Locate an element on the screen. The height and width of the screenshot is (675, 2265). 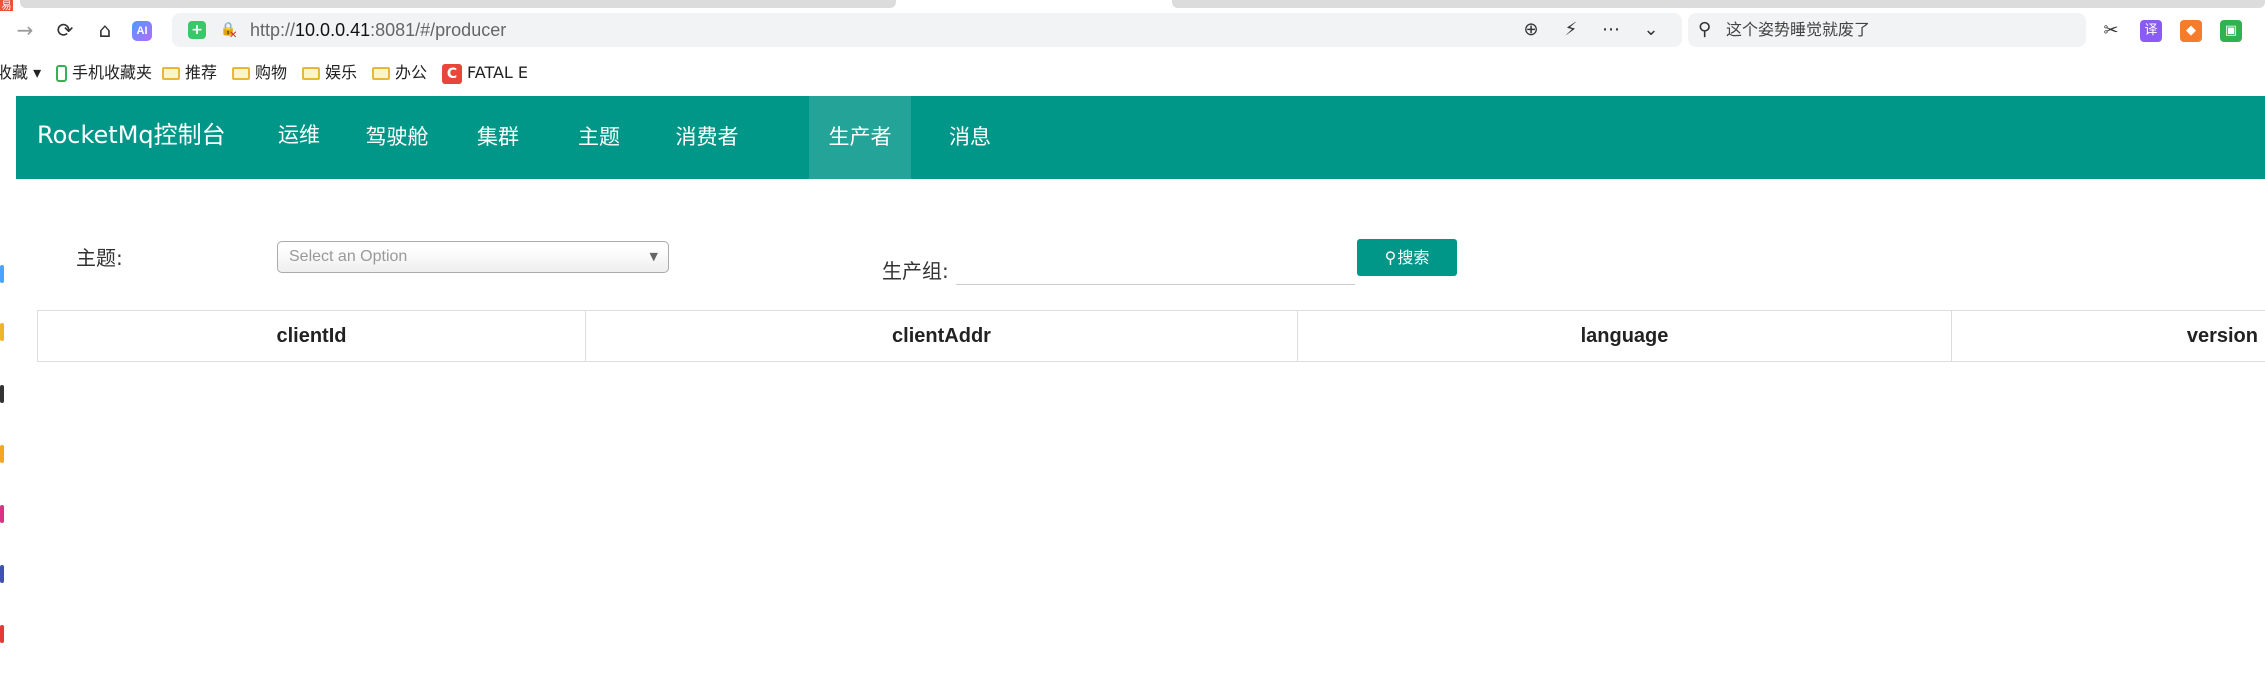
col-header-clientaddr: clientAddr is located at coordinates (942, 336).